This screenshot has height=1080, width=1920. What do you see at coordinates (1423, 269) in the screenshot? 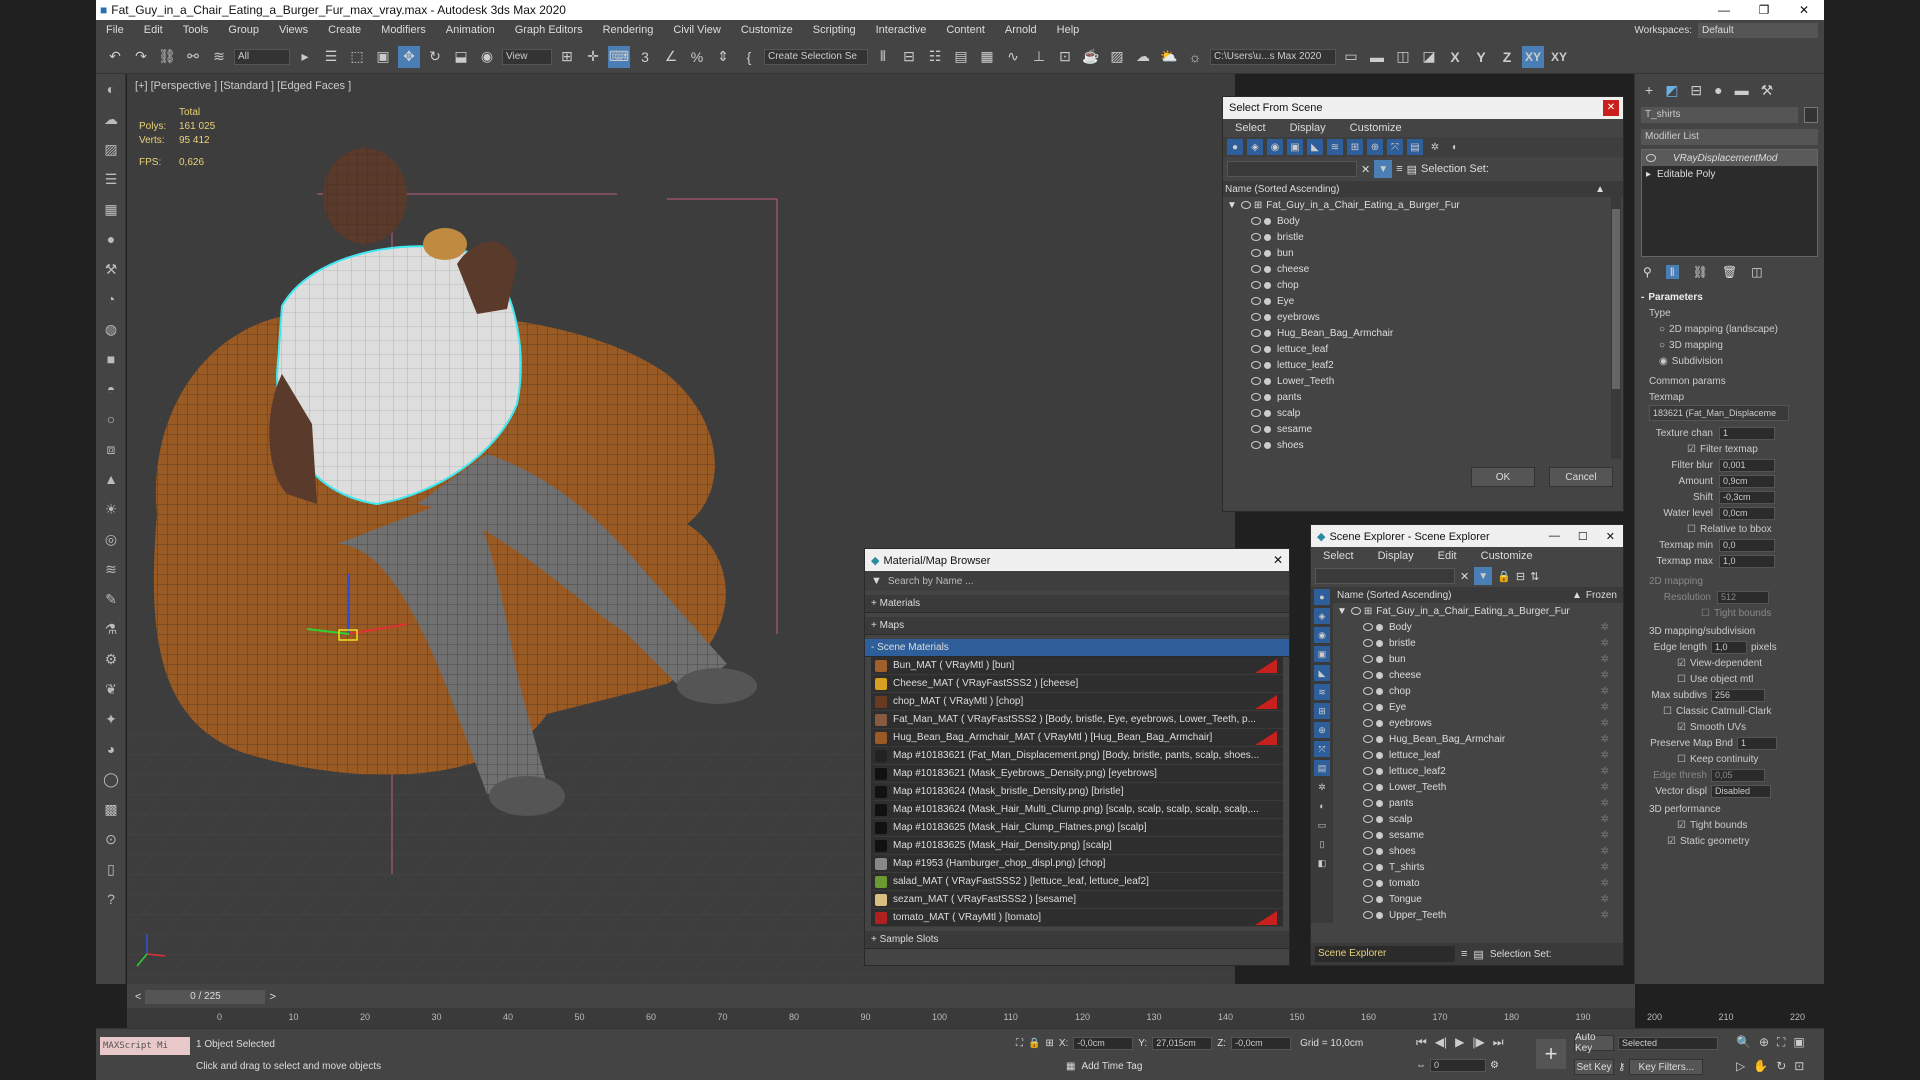
I see `object-row: cheese` at bounding box center [1423, 269].